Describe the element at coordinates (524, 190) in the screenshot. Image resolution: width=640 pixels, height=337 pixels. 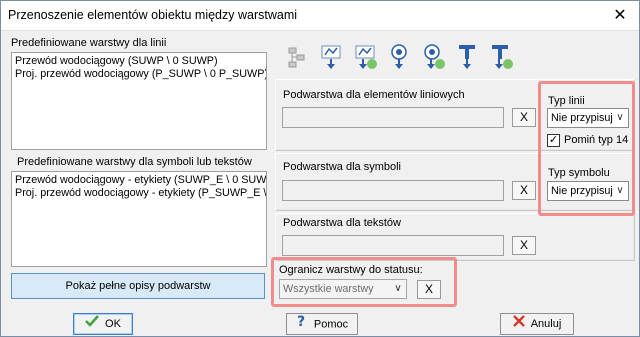
I see `clear-symbol-sublayer-button: X` at that location.